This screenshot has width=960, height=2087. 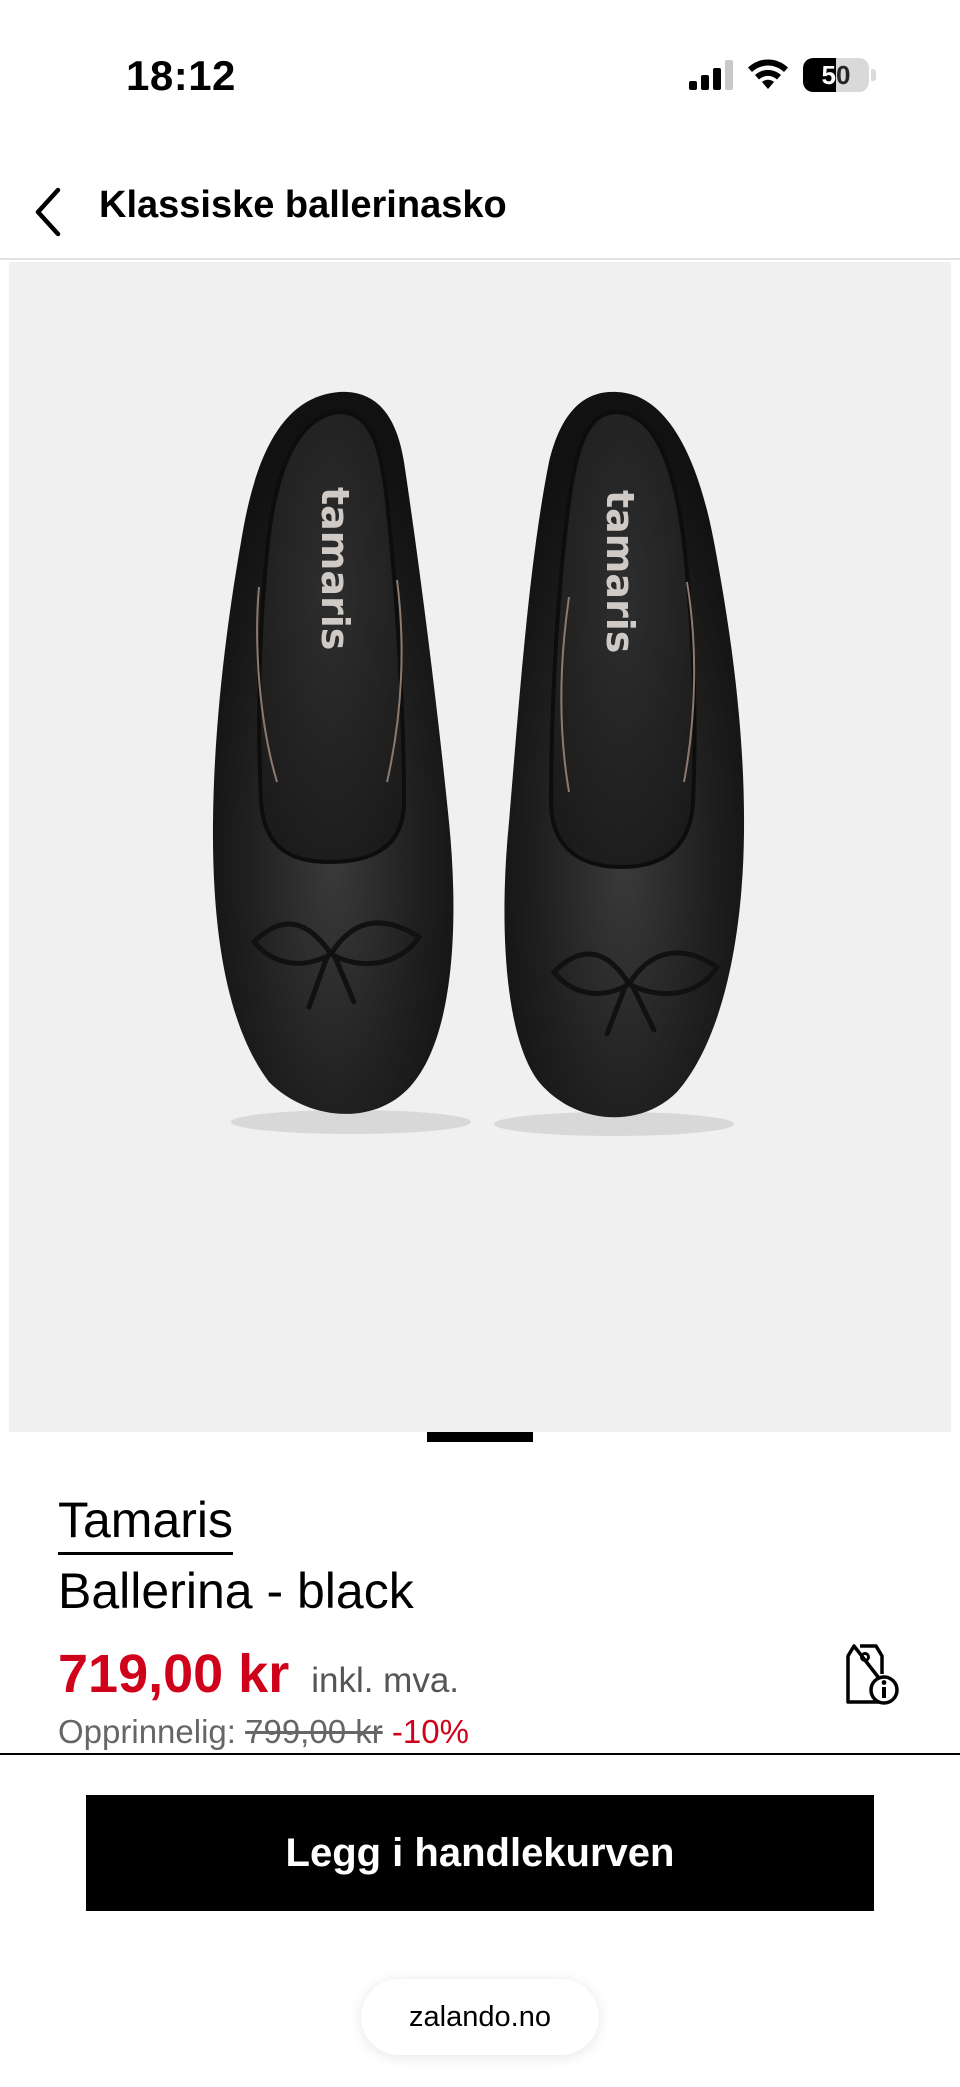 What do you see at coordinates (236, 1591) in the screenshot?
I see `product-name: Ballerina - black` at bounding box center [236, 1591].